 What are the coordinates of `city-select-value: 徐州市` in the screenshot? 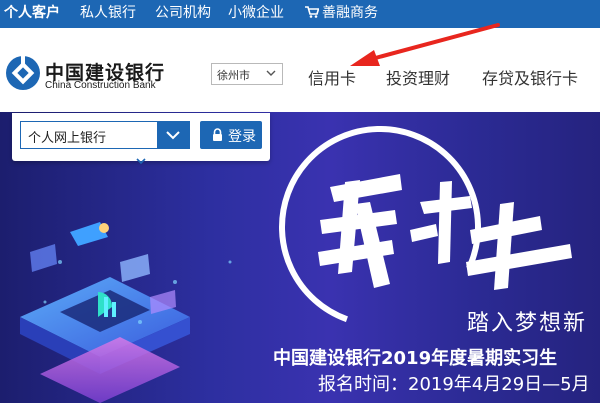 It's located at (233, 75).